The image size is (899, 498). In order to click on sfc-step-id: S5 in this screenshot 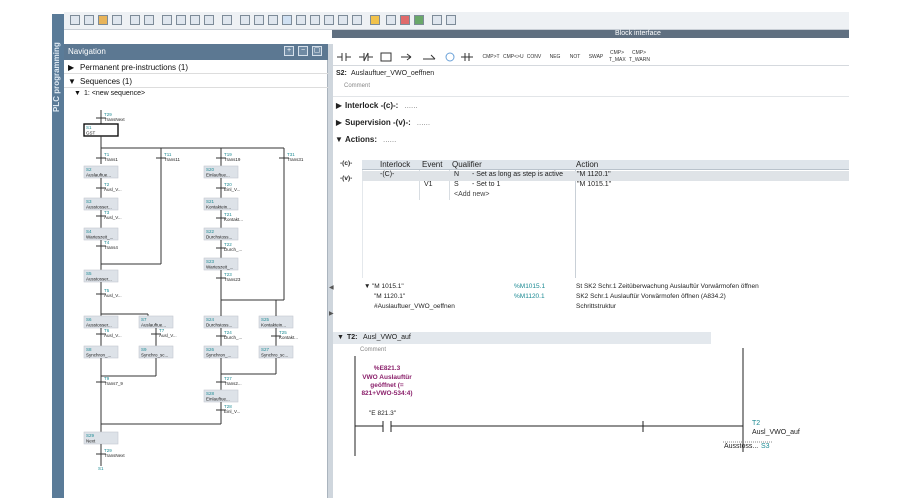, I will do `click(89, 273)`.